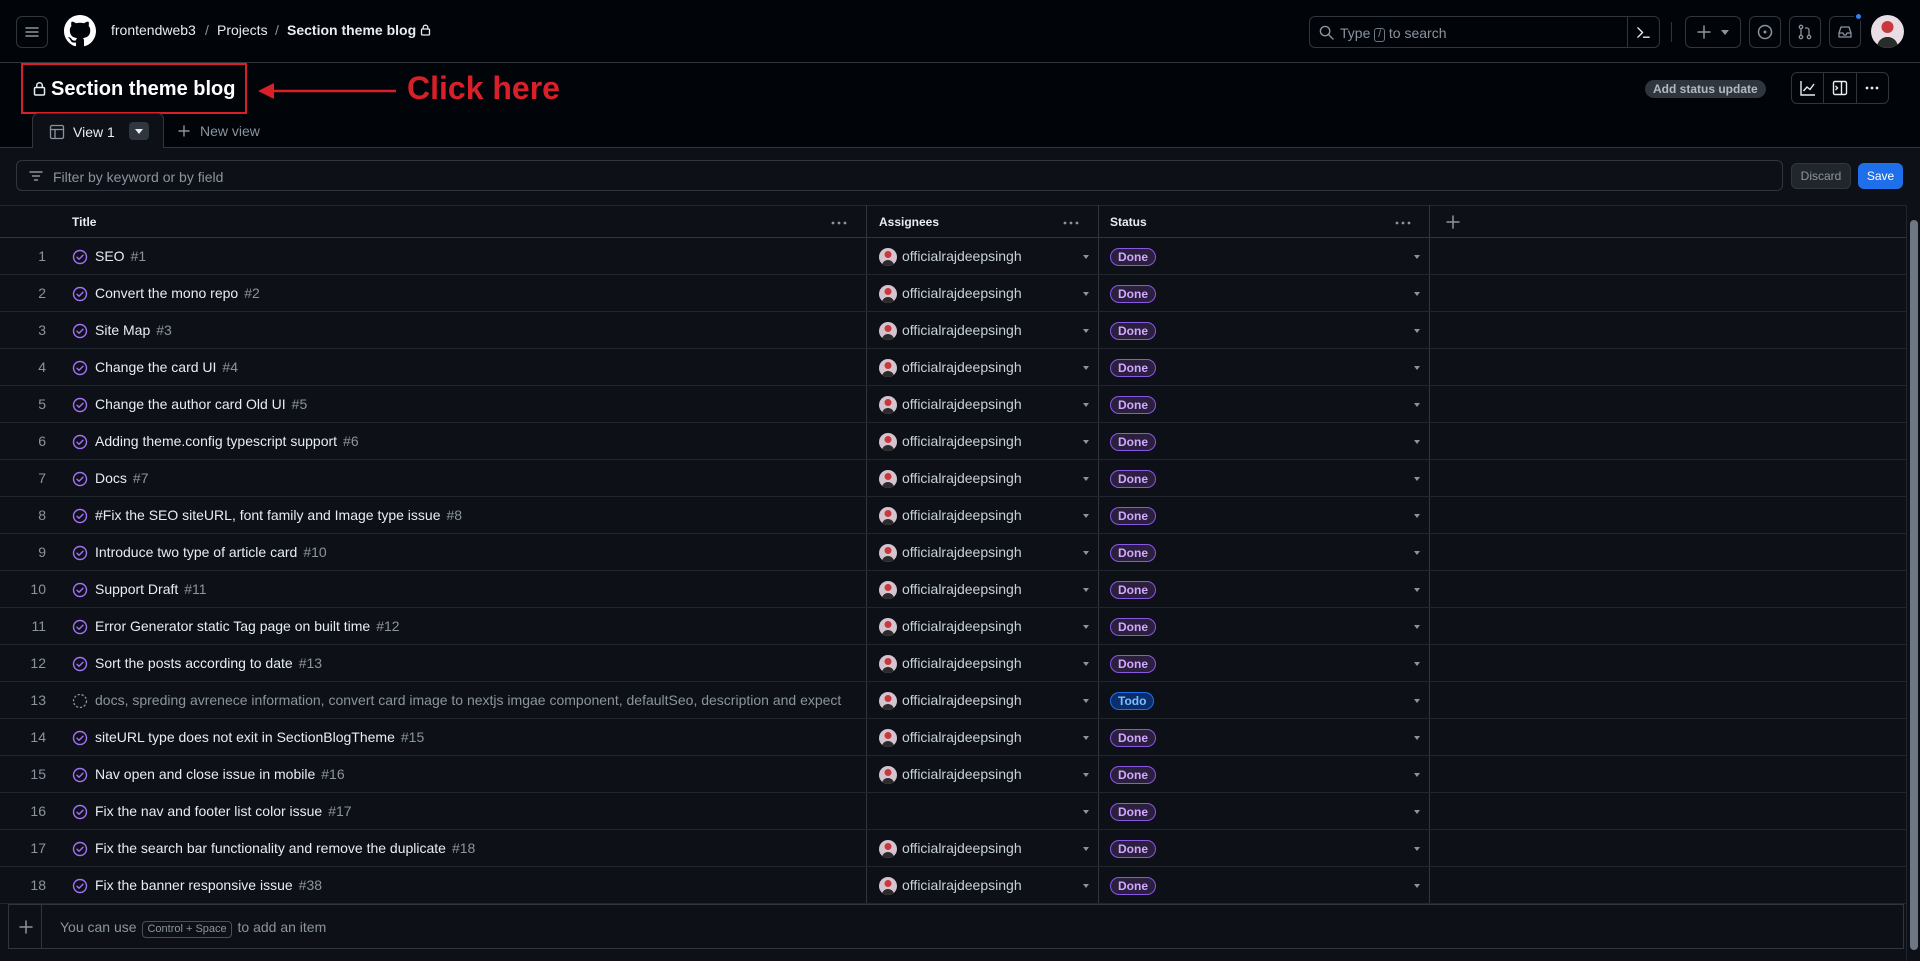 This screenshot has width=1920, height=961. I want to click on save-button: Save, so click(1880, 176).